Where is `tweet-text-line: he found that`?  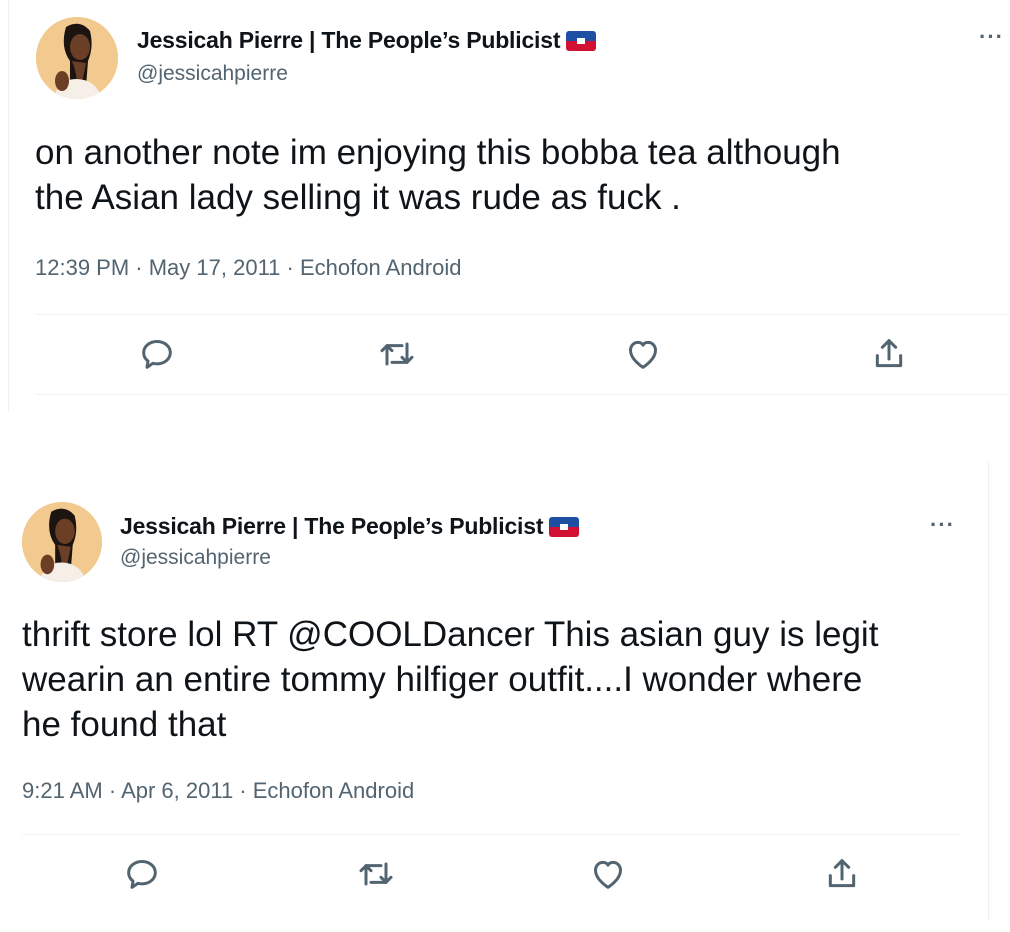 tweet-text-line: he found that is located at coordinates (124, 724).